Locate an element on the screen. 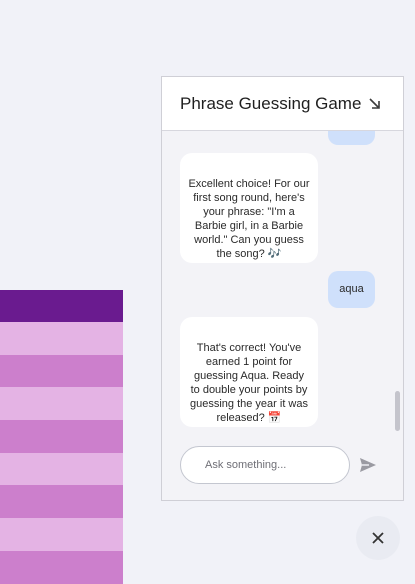 The width and height of the screenshot is (415, 584). collapse-button is located at coordinates (375, 104).